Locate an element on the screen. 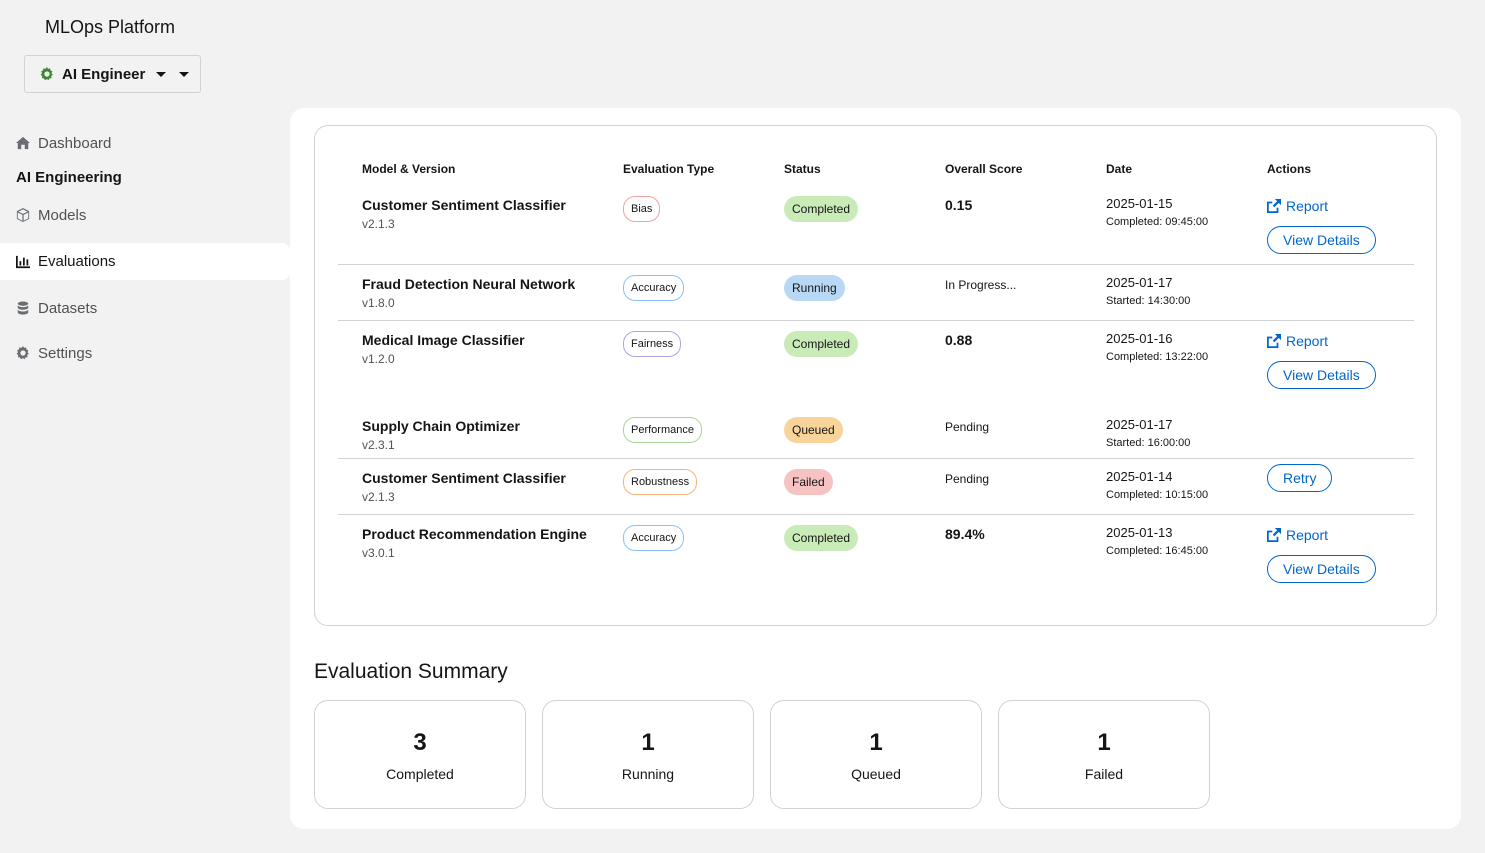 This screenshot has width=1485, height=853. evaluation-date: 2025-01-17 is located at coordinates (1139, 424).